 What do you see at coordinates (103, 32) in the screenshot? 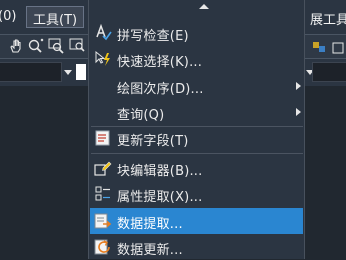
I see `spell-check-icon` at bounding box center [103, 32].